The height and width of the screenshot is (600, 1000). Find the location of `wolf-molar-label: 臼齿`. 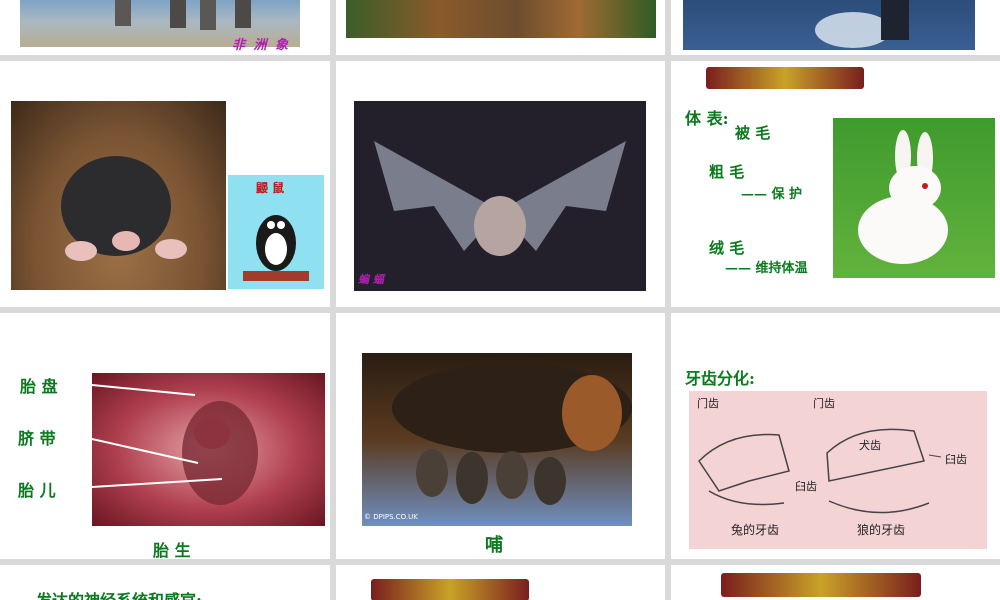

wolf-molar-label: 臼齿 is located at coordinates (956, 459).